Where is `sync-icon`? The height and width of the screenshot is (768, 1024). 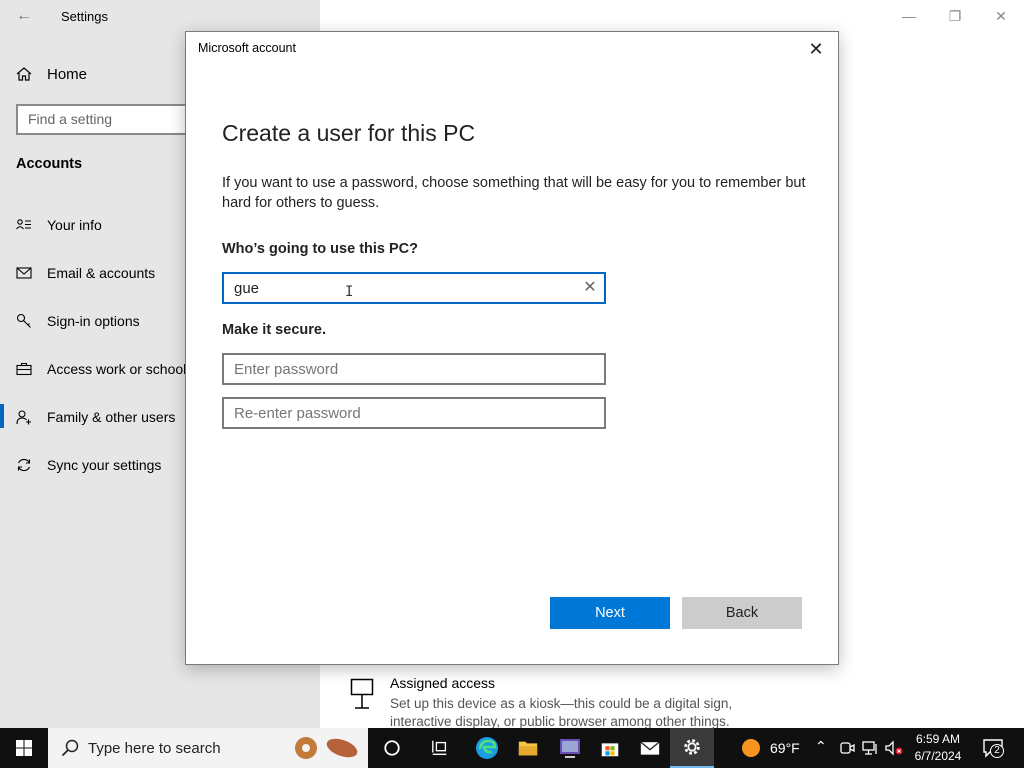 sync-icon is located at coordinates (24, 465).